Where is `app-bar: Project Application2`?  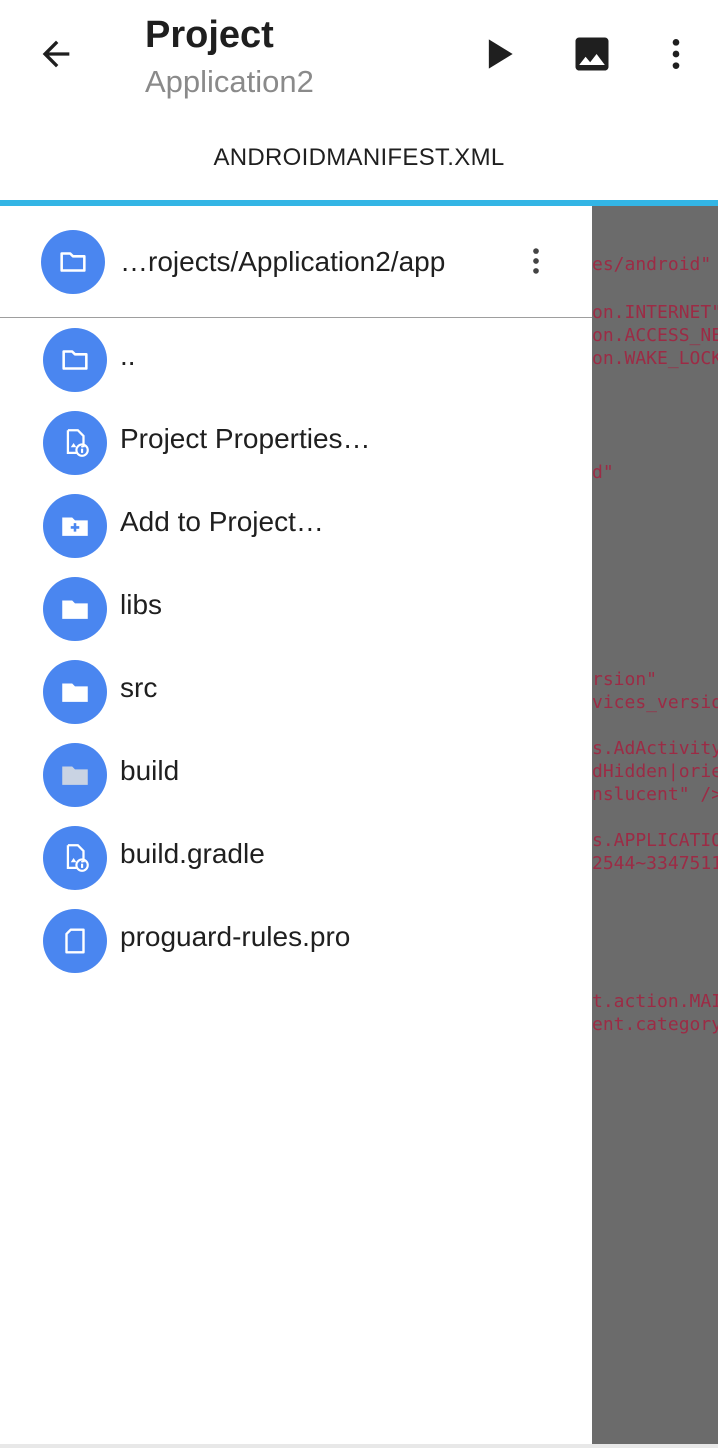
app-bar: Project Application2 is located at coordinates (359, 60).